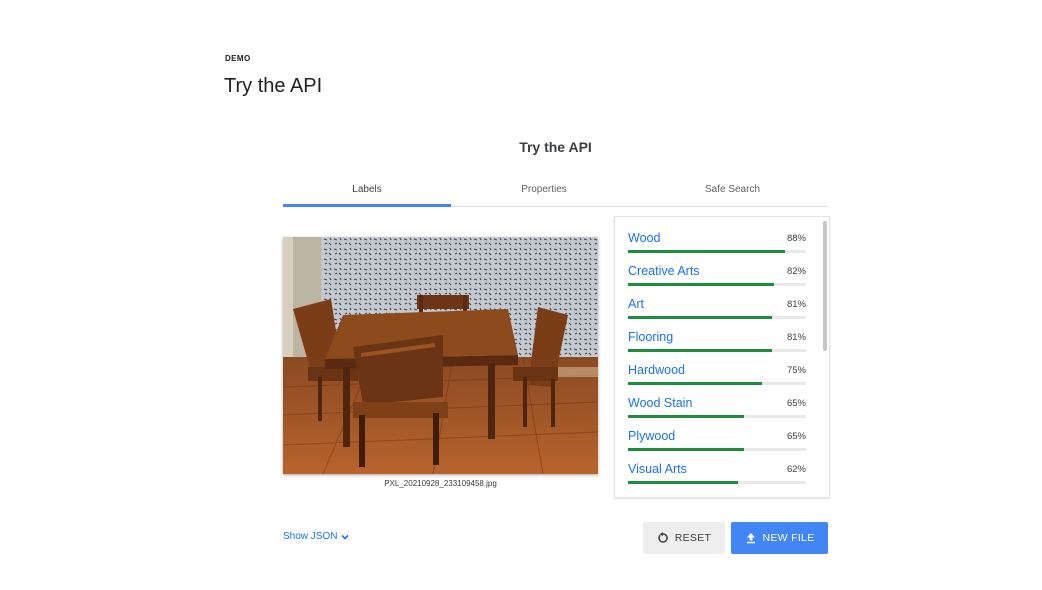 Image resolution: width=1042 pixels, height=590 pixels. What do you see at coordinates (717, 444) in the screenshot?
I see `label-row: Plywood 65%` at bounding box center [717, 444].